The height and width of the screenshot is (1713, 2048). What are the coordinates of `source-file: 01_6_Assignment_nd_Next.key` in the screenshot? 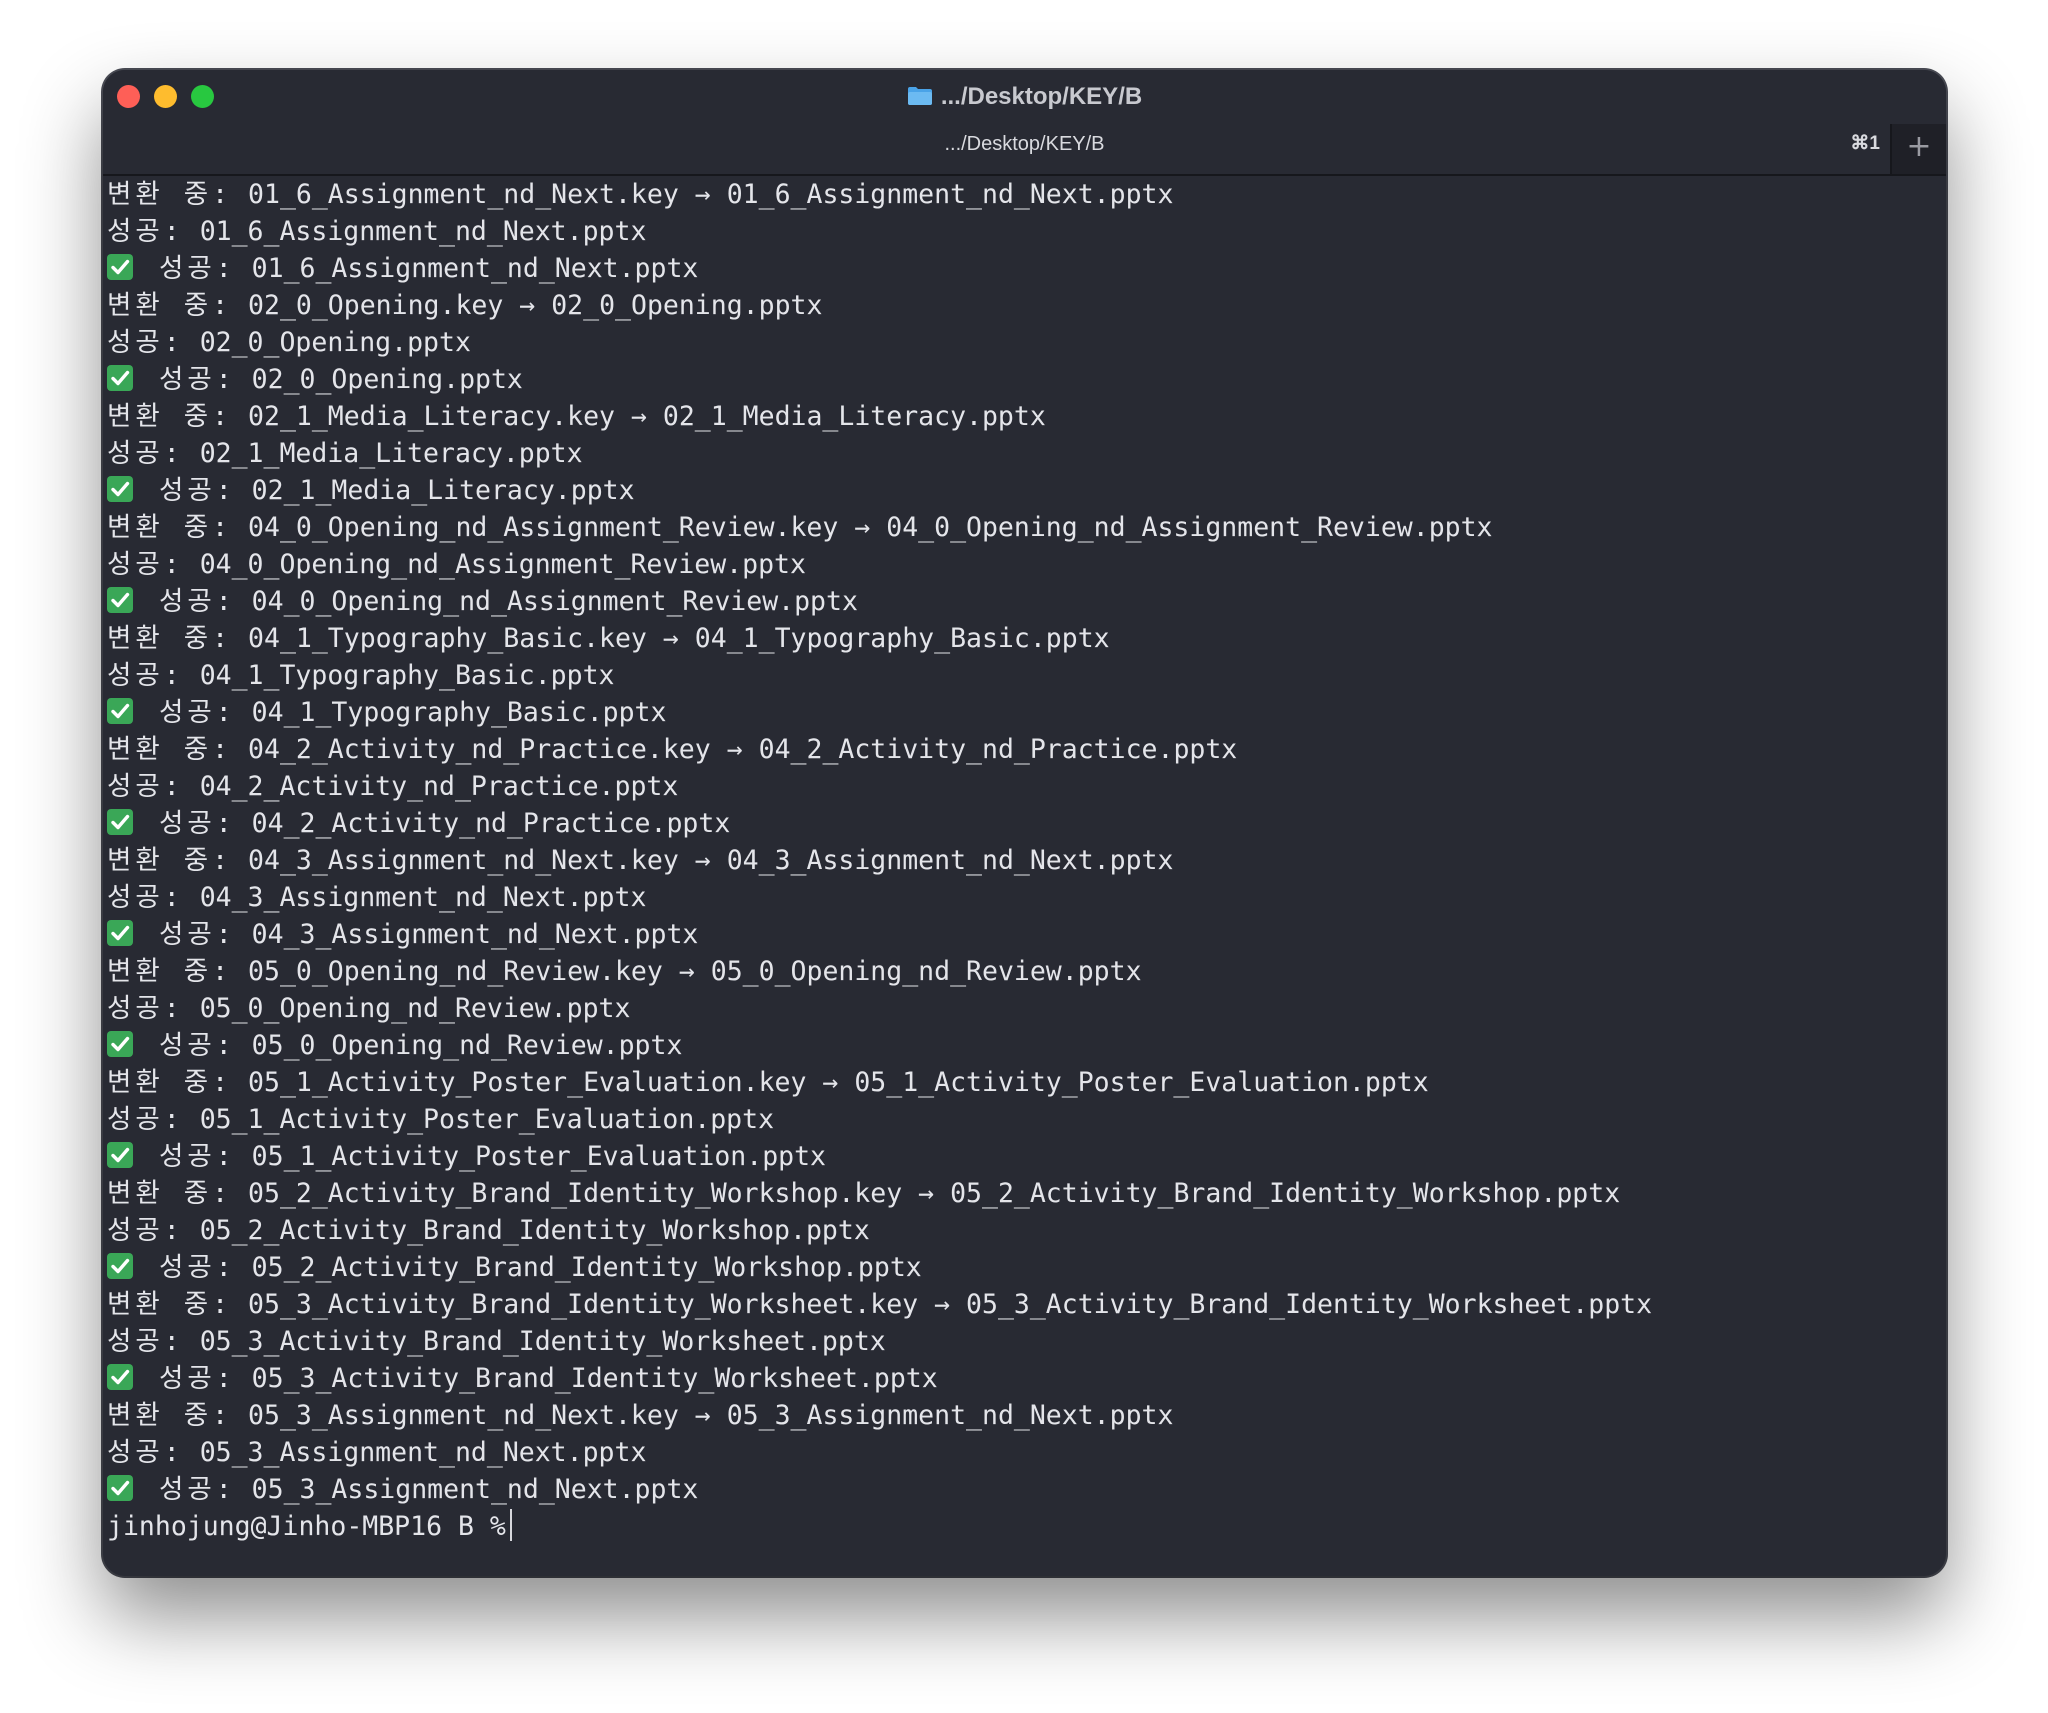 It's located at (463, 194).